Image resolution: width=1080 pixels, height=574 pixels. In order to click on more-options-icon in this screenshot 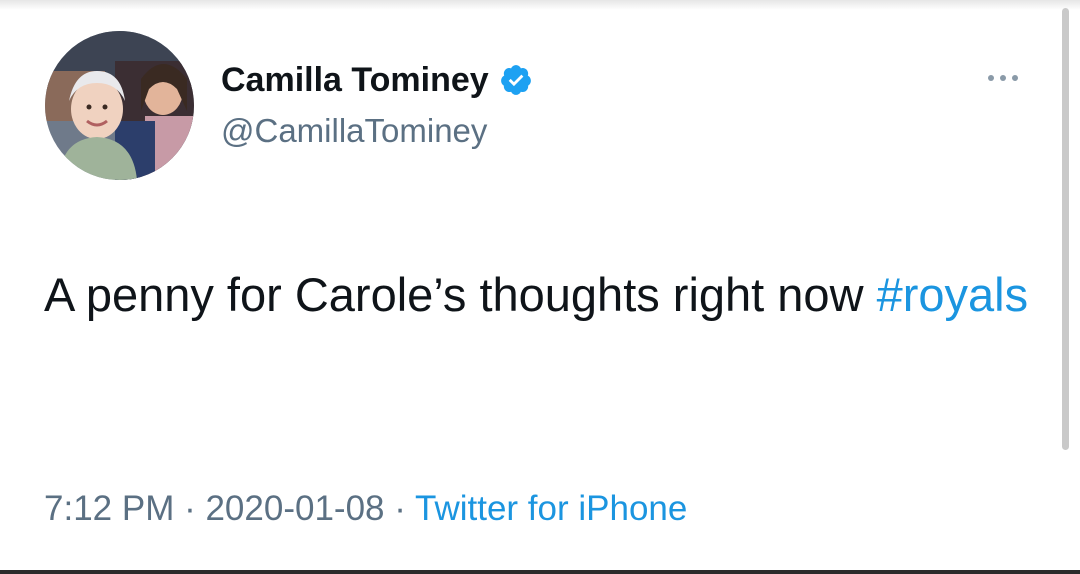, I will do `click(1003, 78)`.